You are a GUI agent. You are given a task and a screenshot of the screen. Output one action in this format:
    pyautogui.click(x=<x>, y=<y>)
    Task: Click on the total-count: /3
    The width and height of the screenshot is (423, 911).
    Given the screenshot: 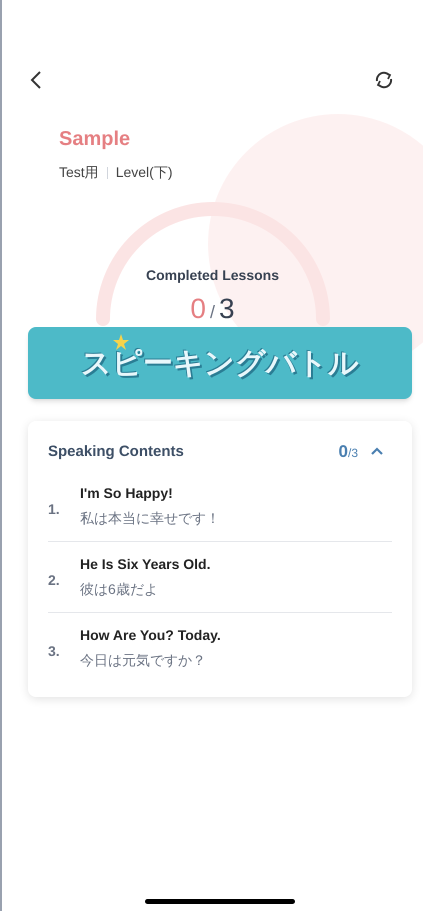 What is the action you would take?
    pyautogui.click(x=353, y=453)
    